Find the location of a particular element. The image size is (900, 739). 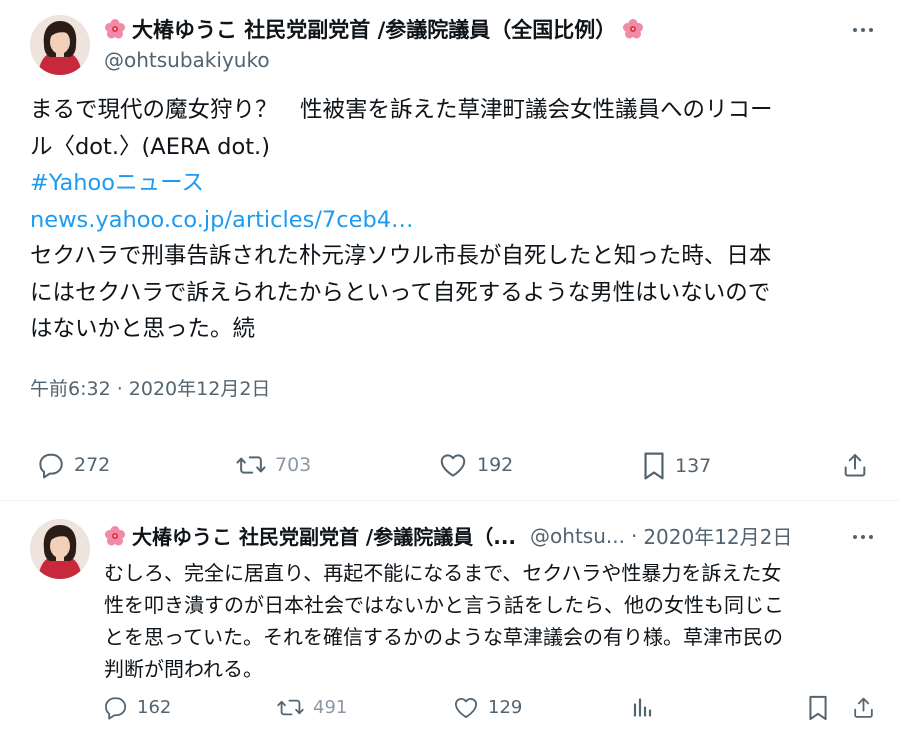

post-date: 2020年12月2日 is located at coordinates (717, 535).